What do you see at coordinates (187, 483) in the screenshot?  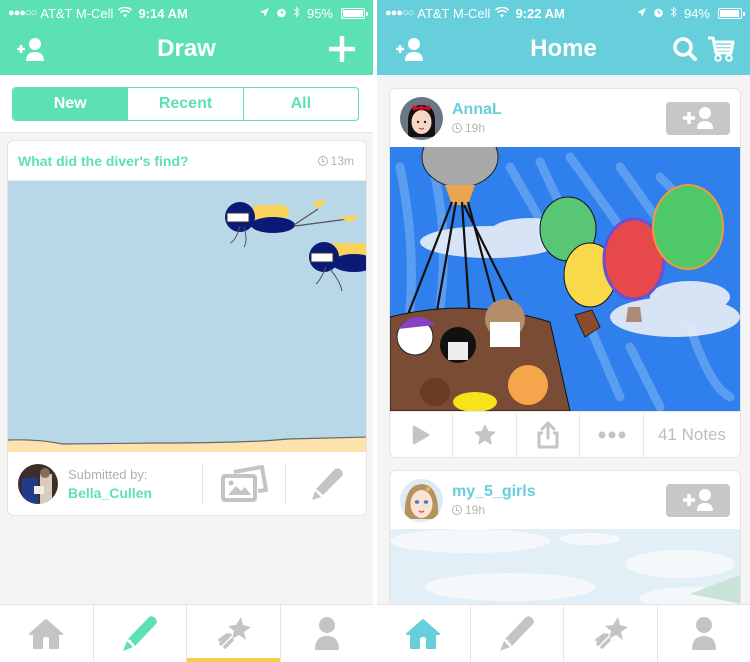 I see `card-footer: Submitted by: Bella_Cullen` at bounding box center [187, 483].